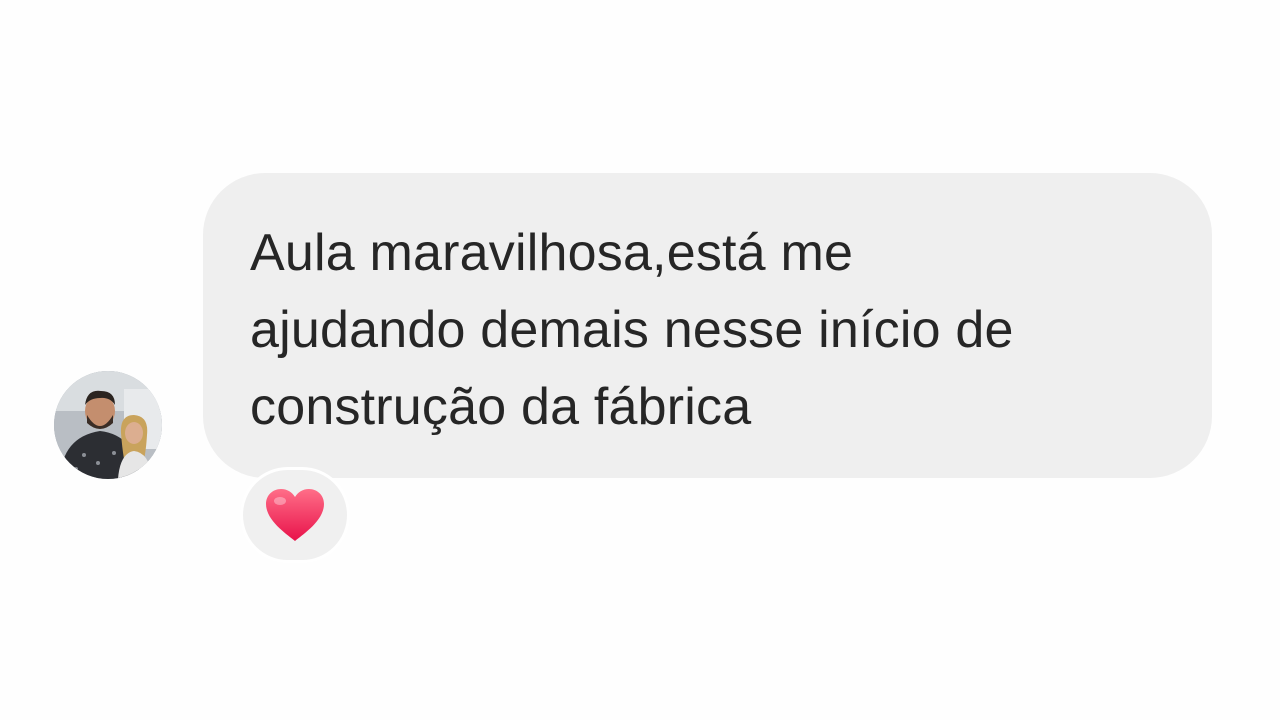 The width and height of the screenshot is (1280, 720). I want to click on message-line-1: Aula maravilhosa,está me, so click(552, 253).